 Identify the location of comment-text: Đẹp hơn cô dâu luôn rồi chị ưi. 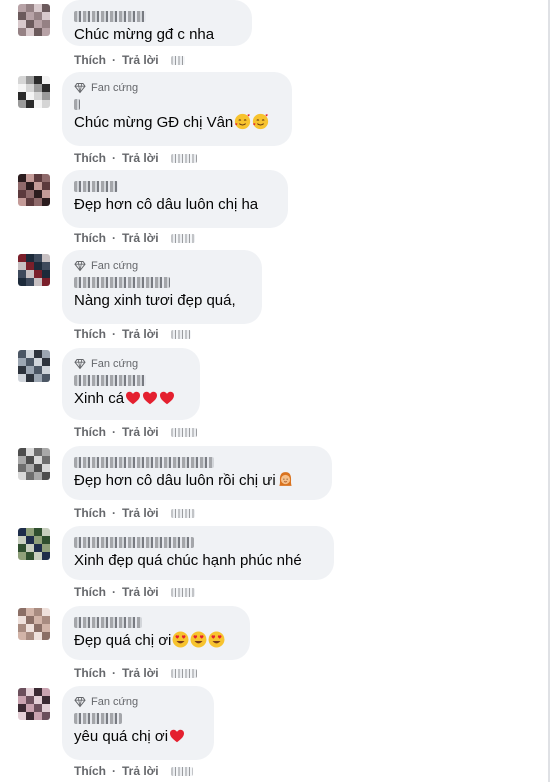
(175, 480).